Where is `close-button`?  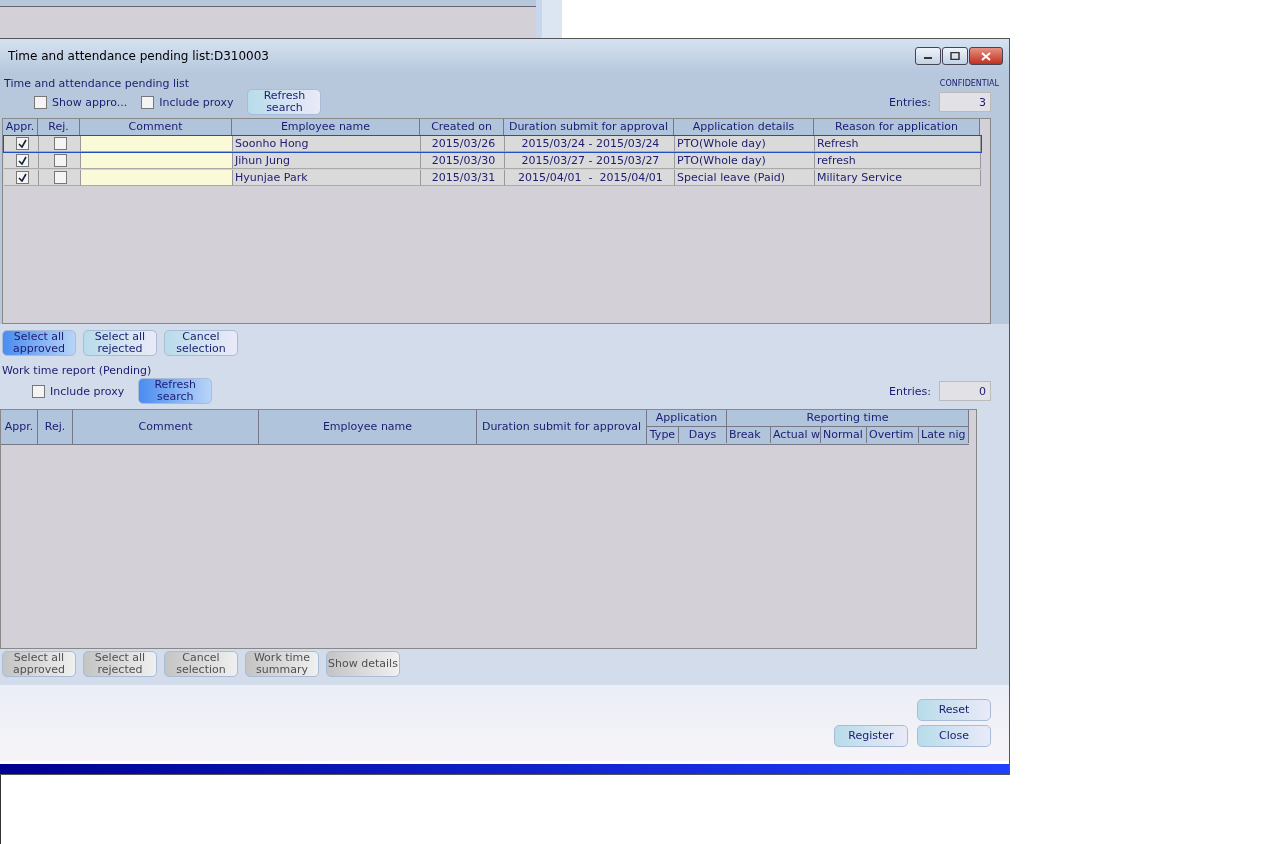 close-button is located at coordinates (986, 56).